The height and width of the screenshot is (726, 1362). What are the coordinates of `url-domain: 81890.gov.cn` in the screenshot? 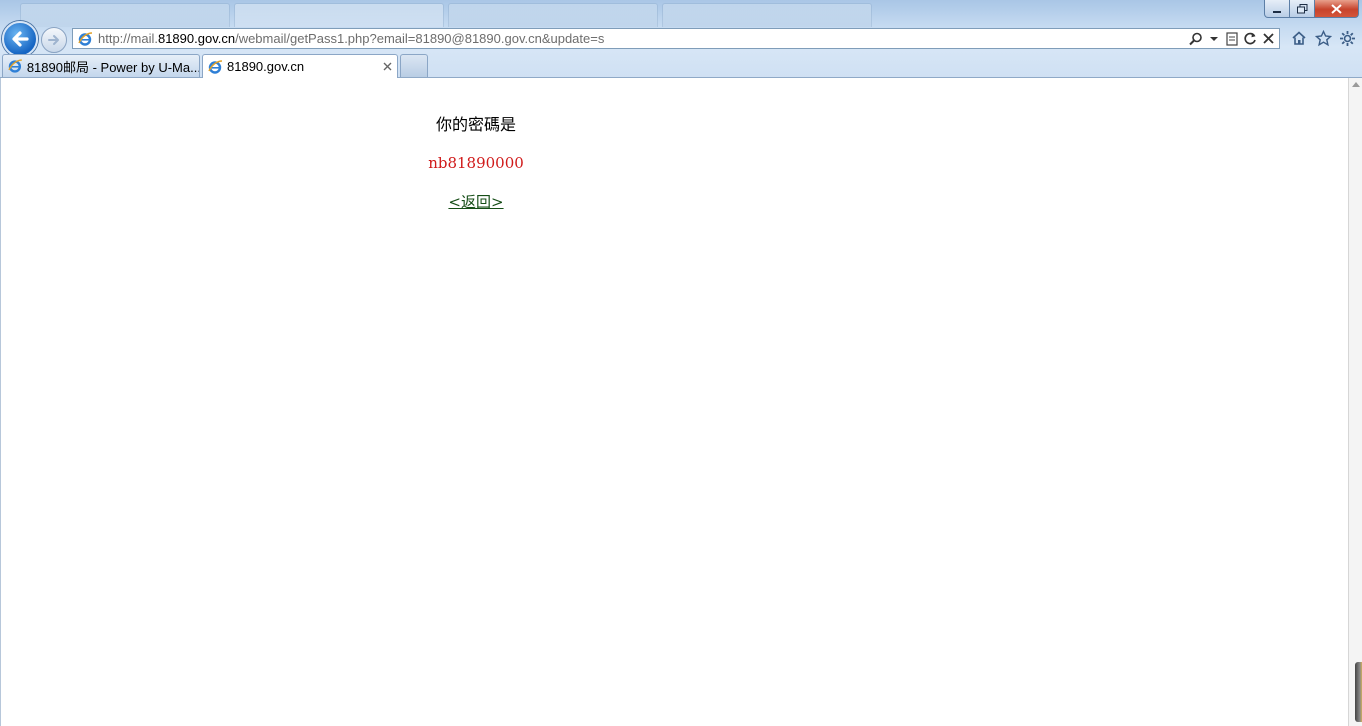 It's located at (196, 38).